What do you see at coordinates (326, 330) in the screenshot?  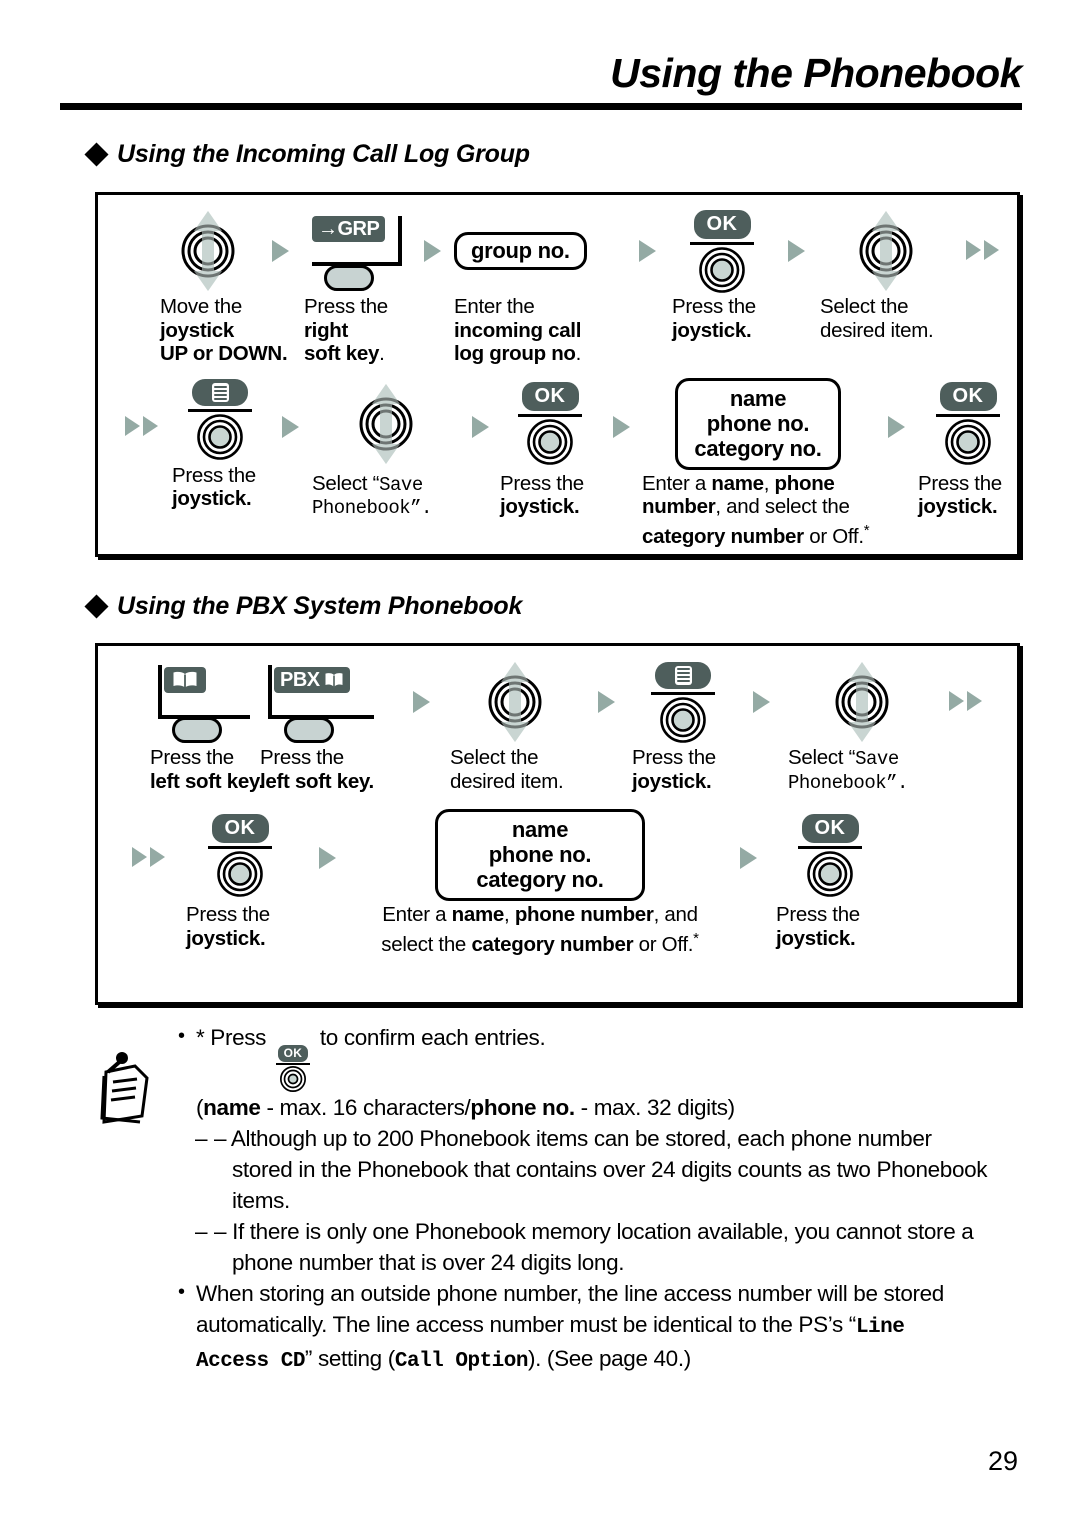 I see `step-caption-line: right` at bounding box center [326, 330].